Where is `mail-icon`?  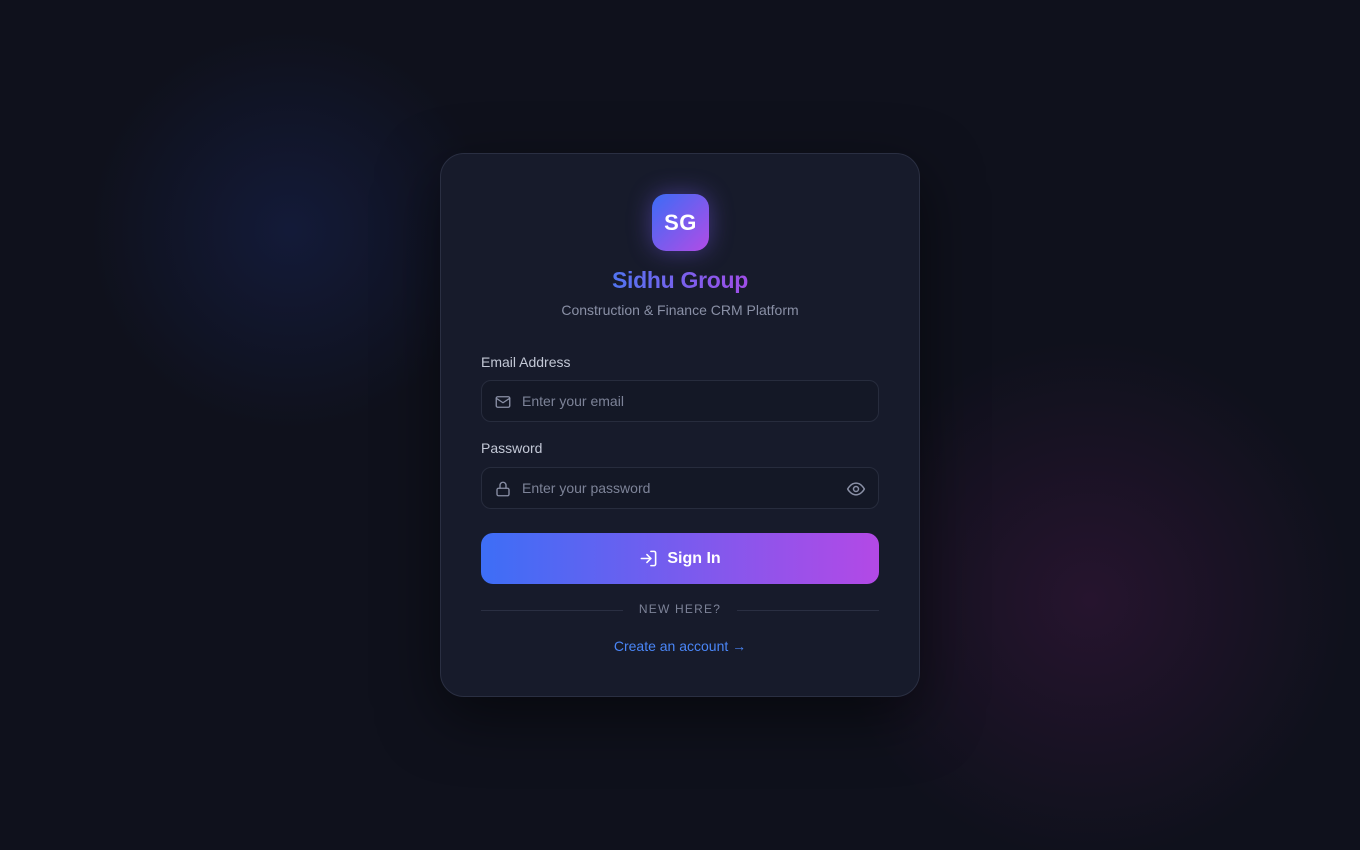 mail-icon is located at coordinates (503, 402).